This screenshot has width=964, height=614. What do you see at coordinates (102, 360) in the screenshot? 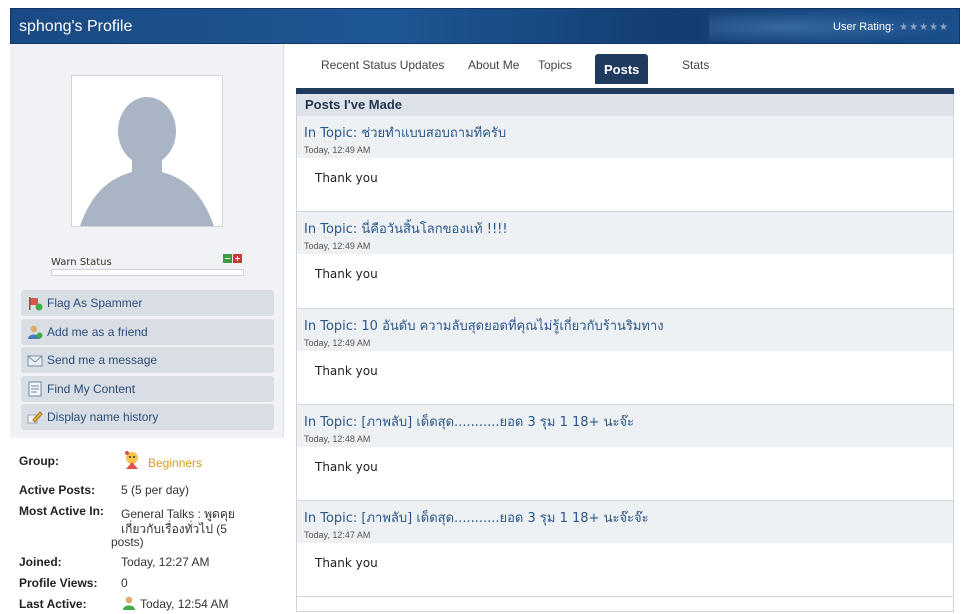
I see `send-message-label: Send me a message` at bounding box center [102, 360].